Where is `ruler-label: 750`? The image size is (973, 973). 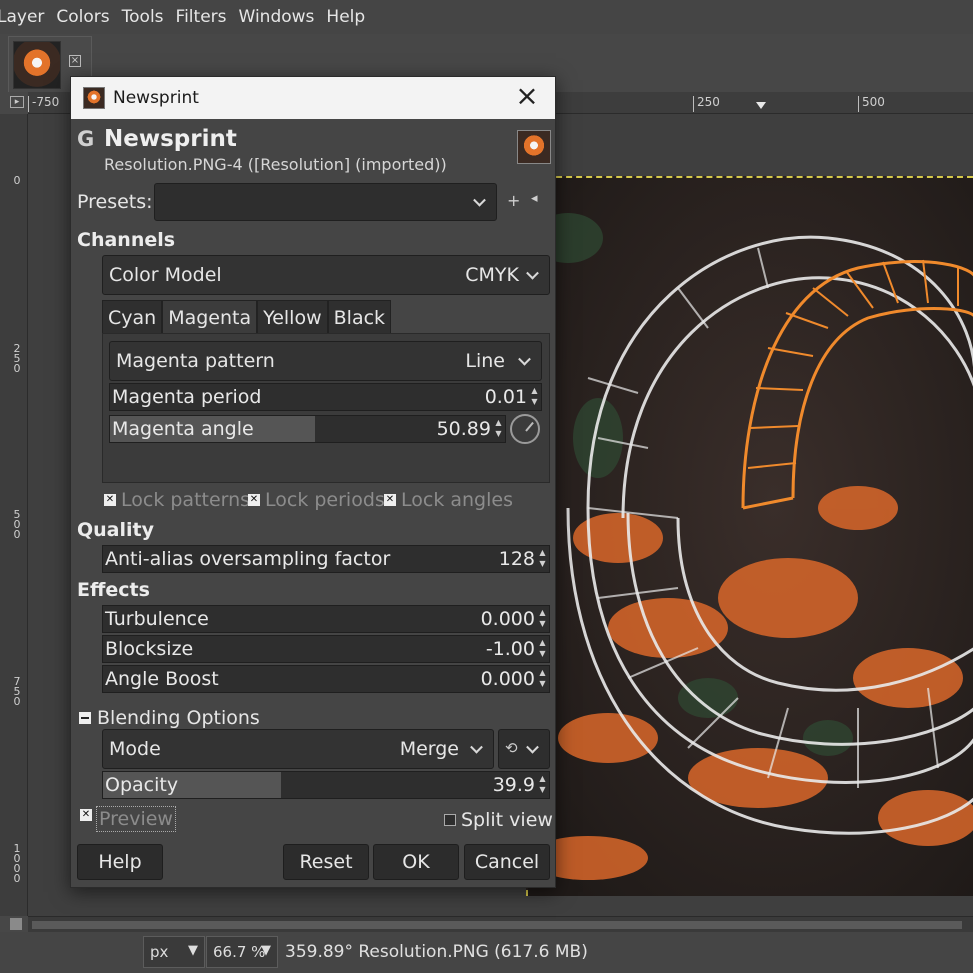
ruler-label: 750 is located at coordinates (17, 691).